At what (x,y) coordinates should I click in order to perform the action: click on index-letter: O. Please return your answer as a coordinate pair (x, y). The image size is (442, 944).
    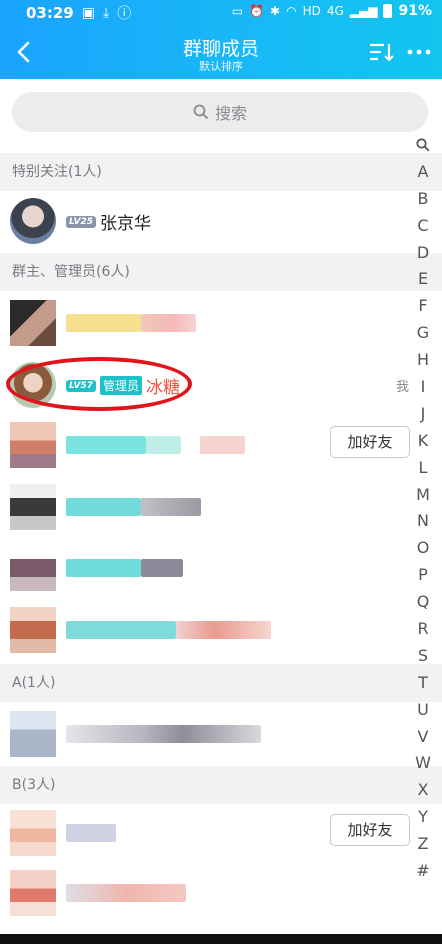
    Looking at the image, I should click on (423, 548).